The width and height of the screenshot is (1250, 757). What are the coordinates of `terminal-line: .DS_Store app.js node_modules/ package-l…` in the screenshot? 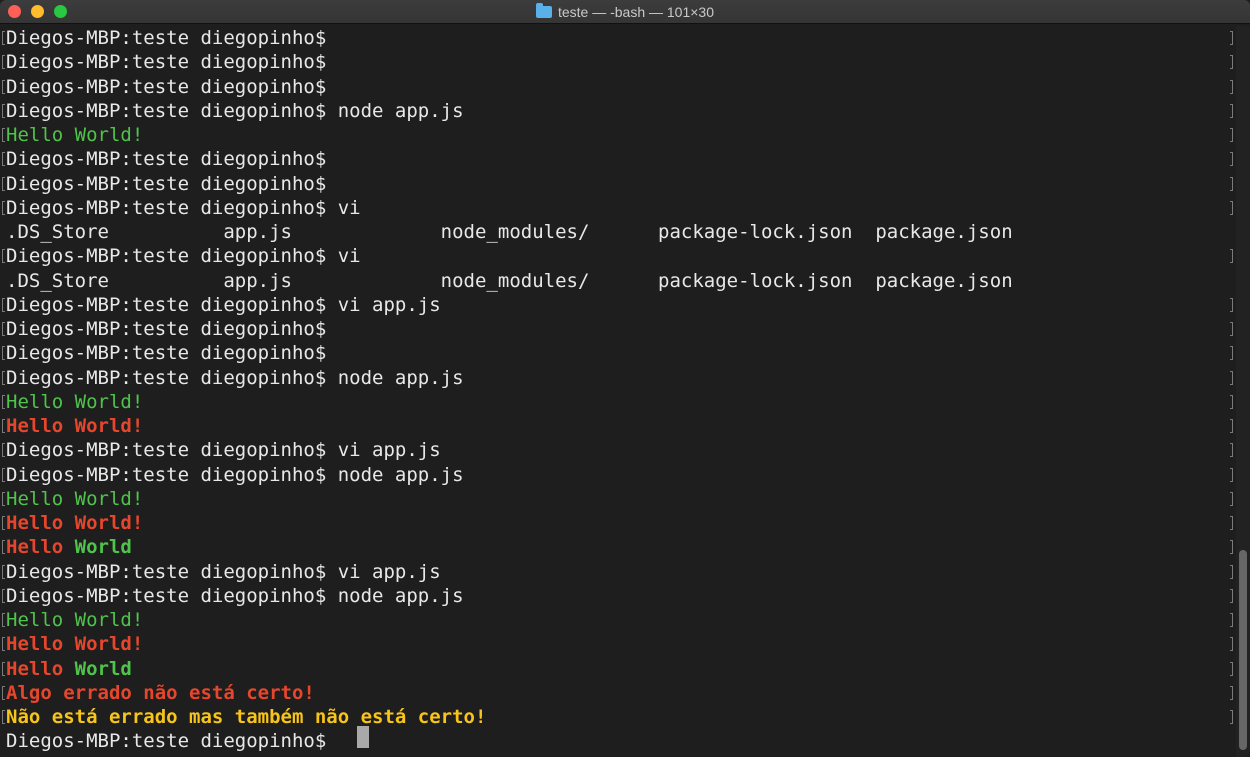 It's located at (509, 232).